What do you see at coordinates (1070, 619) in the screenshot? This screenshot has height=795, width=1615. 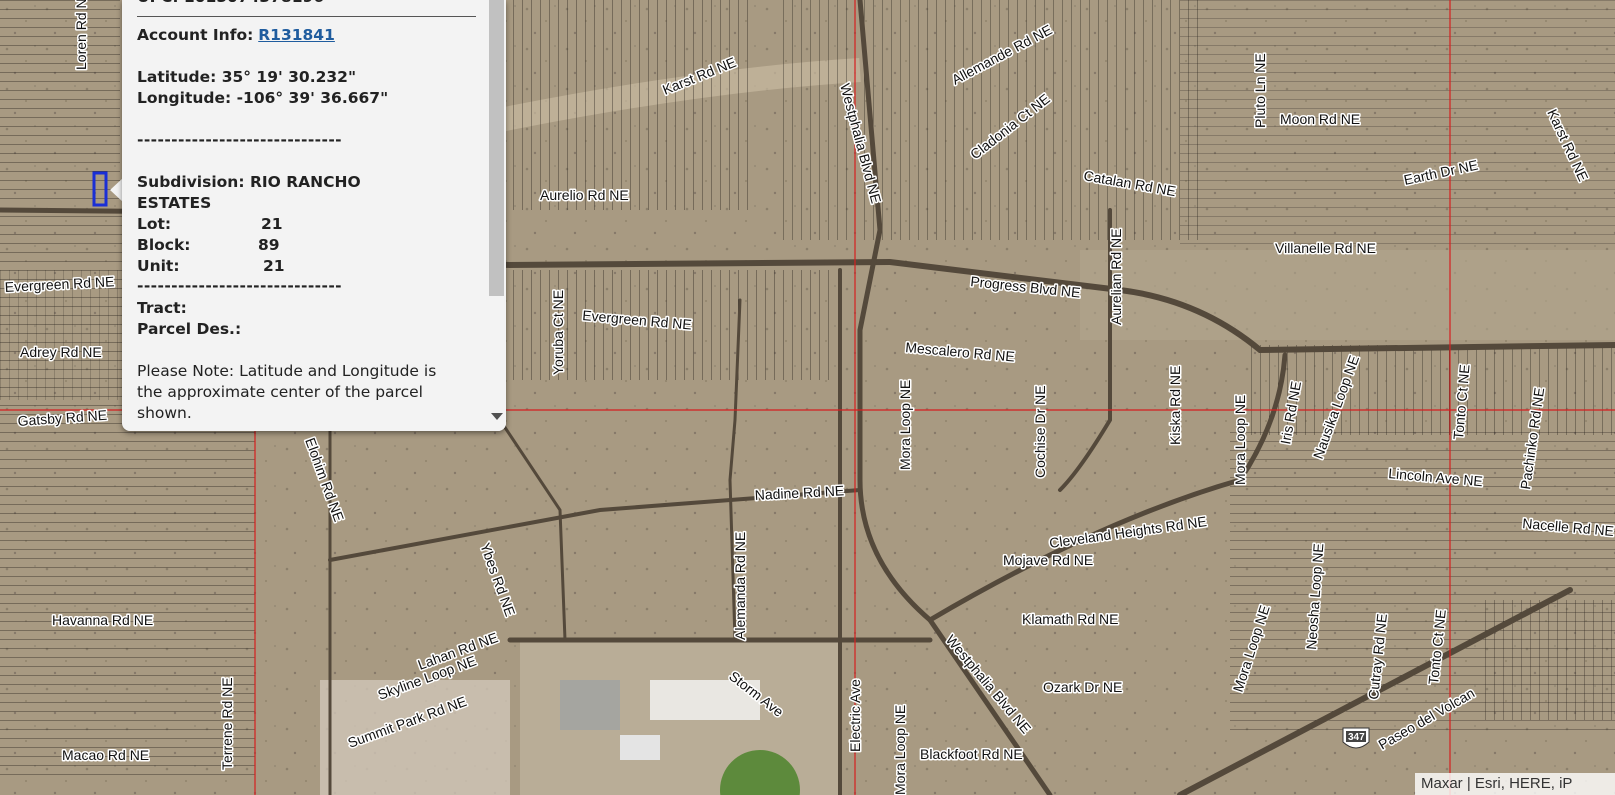 I see `road-label: Klamath Rd NE` at bounding box center [1070, 619].